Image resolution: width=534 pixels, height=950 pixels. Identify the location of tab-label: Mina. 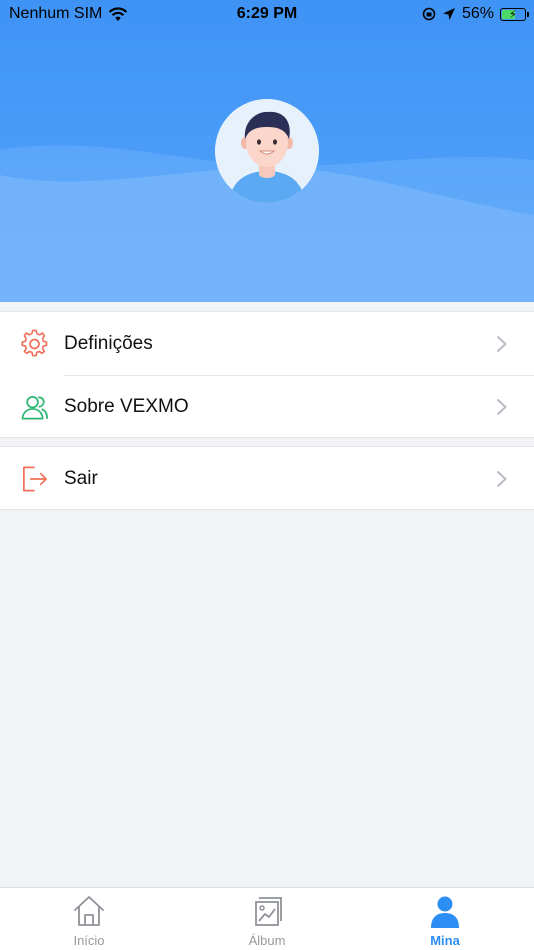
(445, 940).